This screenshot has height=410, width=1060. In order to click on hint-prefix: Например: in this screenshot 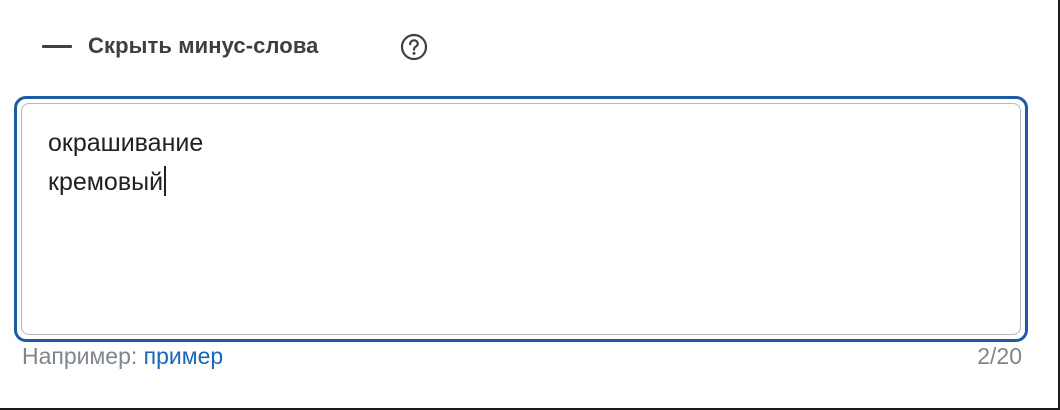, I will do `click(80, 356)`.